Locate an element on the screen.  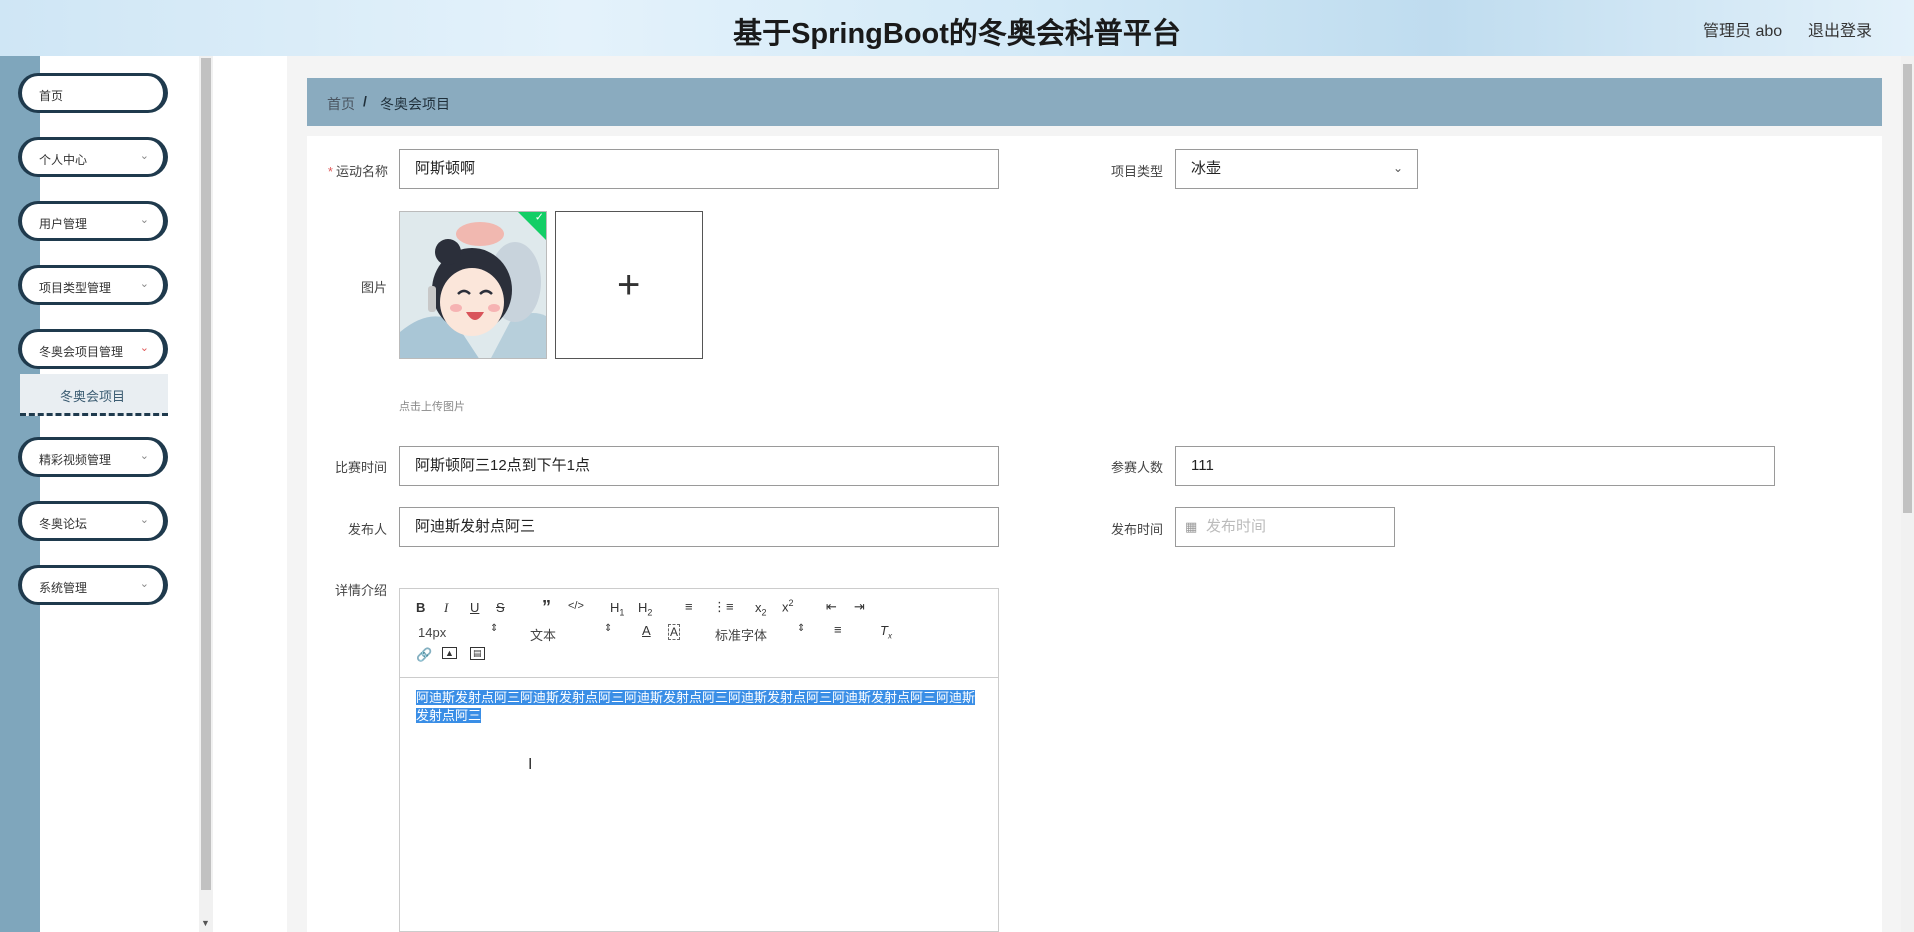
underline-icon: U is located at coordinates (474, 607).